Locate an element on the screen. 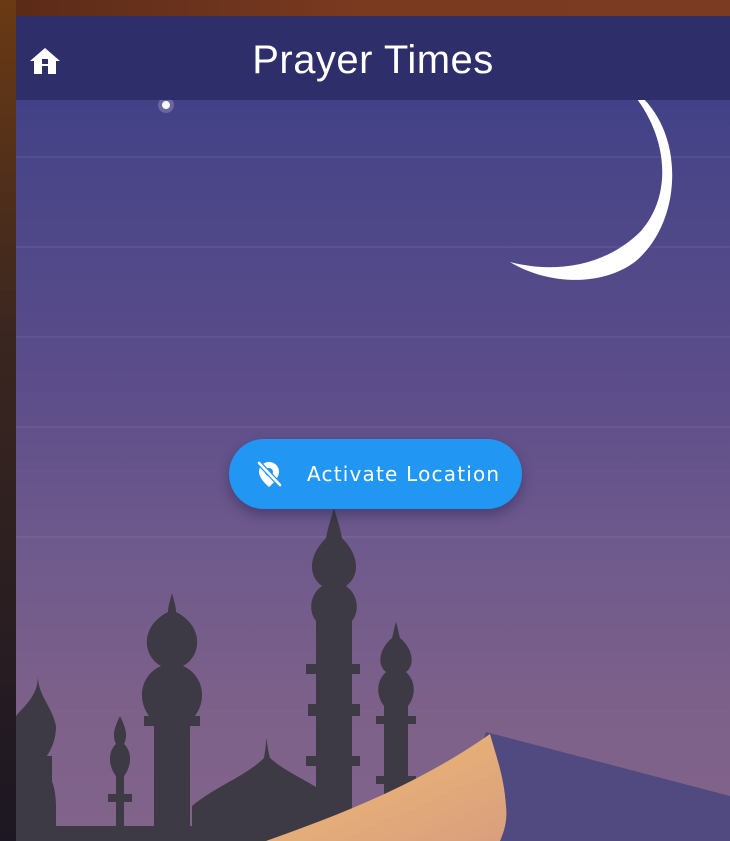 The height and width of the screenshot is (841, 730). activate-location-button: Activate Location is located at coordinates (375, 474).